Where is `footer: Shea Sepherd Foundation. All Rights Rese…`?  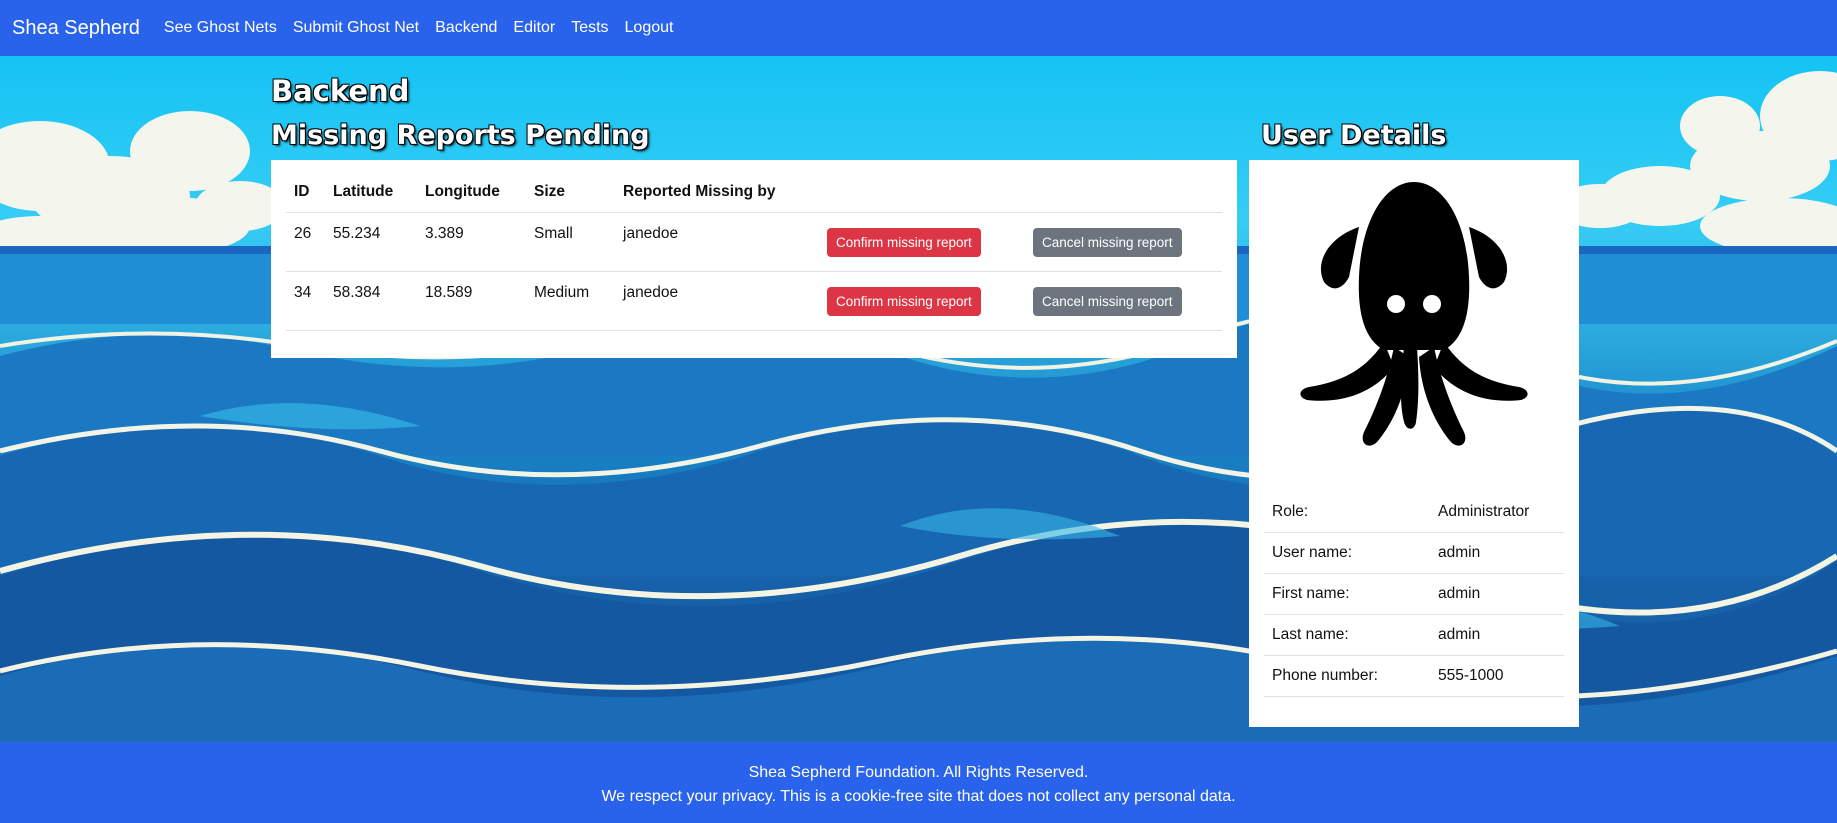 footer: Shea Sepherd Foundation. All Rights Rese… is located at coordinates (918, 782).